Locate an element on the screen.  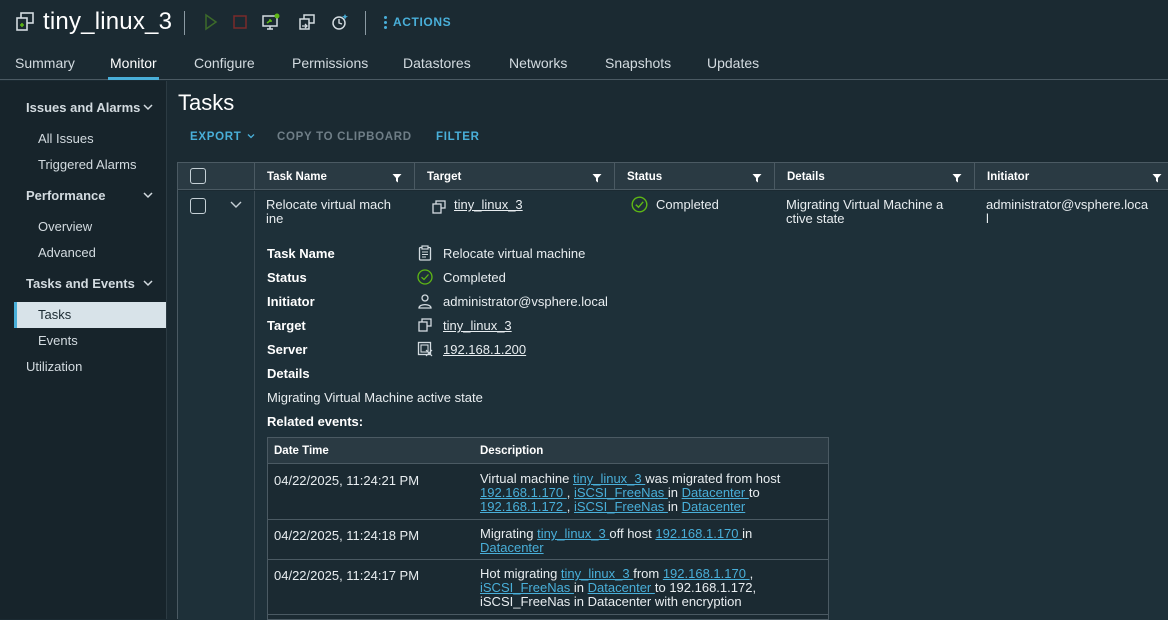
sidebar-item-overview: Overview is located at coordinates (65, 226).